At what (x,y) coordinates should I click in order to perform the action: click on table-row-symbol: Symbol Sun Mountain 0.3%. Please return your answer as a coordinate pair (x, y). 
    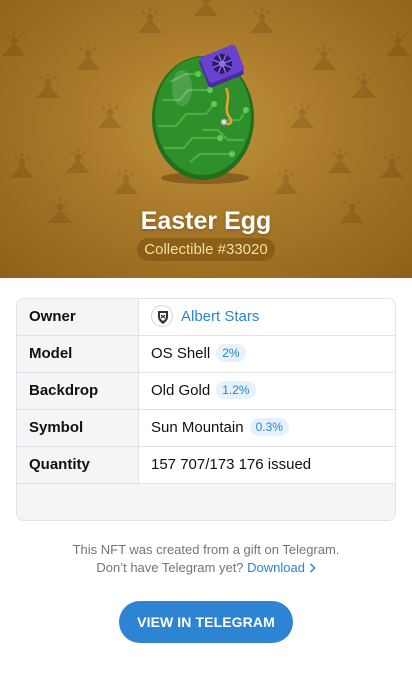
    Looking at the image, I should click on (206, 428).